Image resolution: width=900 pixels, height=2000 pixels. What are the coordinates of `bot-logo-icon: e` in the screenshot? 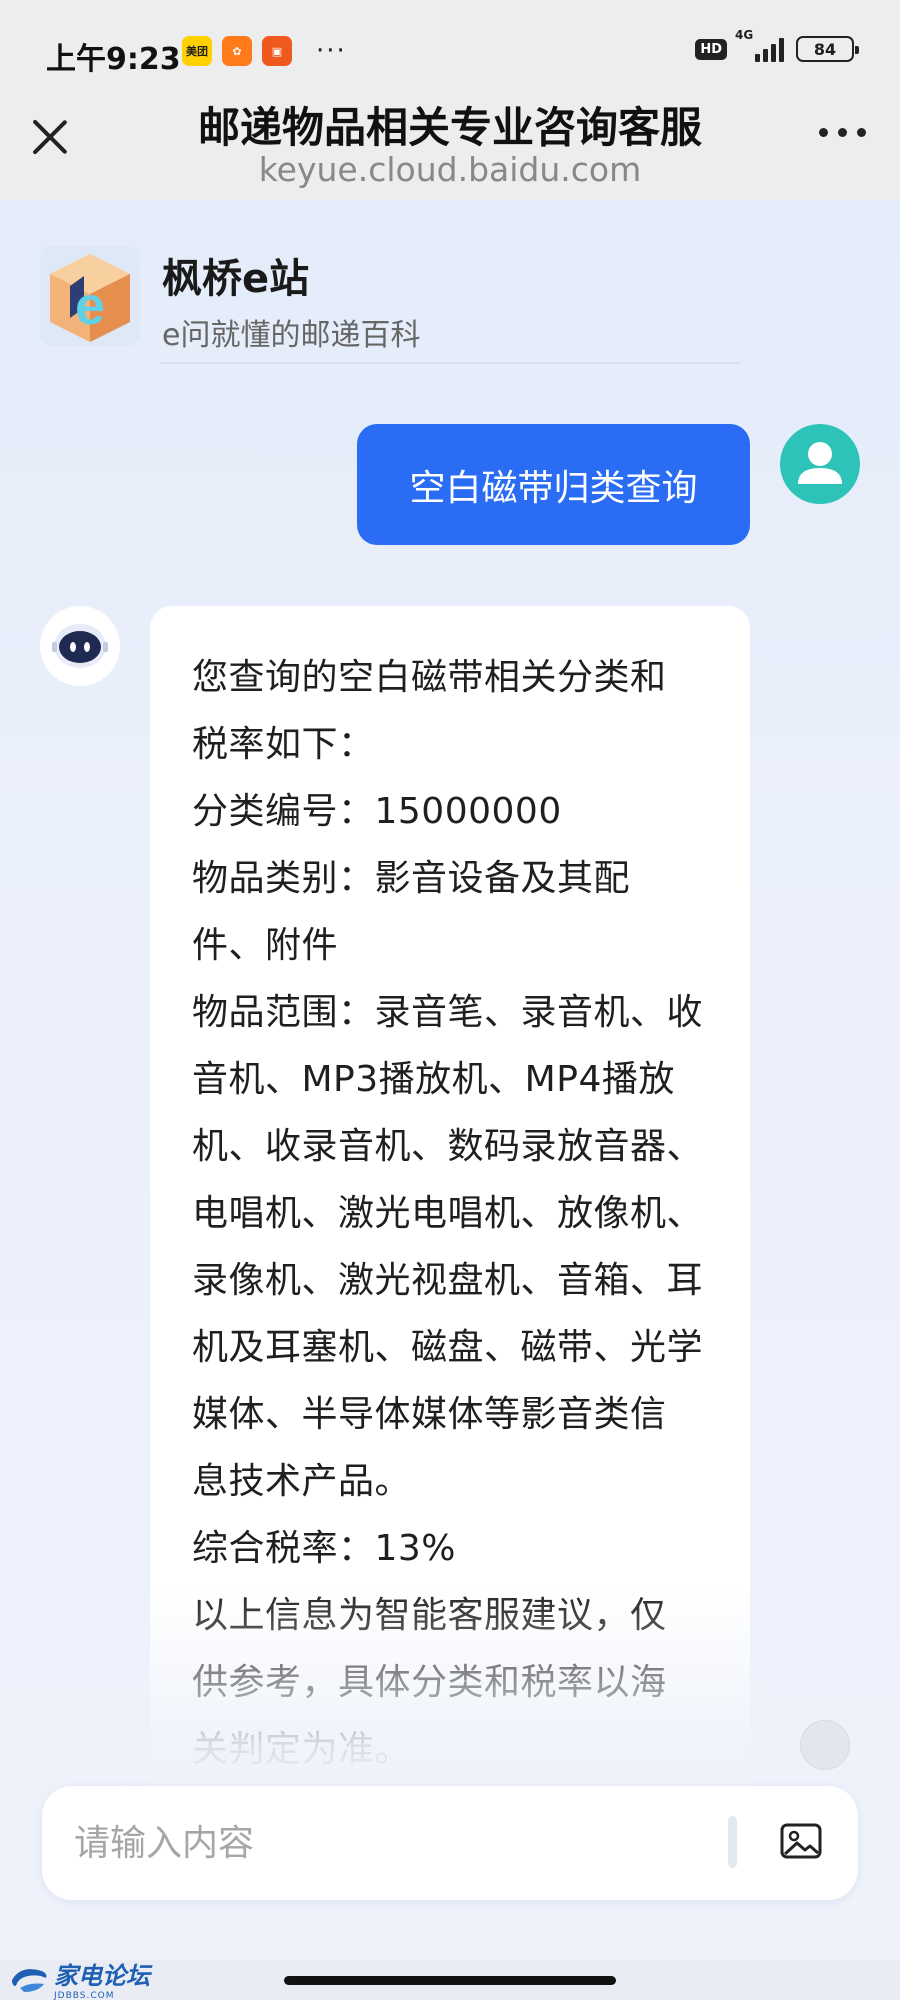 It's located at (90, 296).